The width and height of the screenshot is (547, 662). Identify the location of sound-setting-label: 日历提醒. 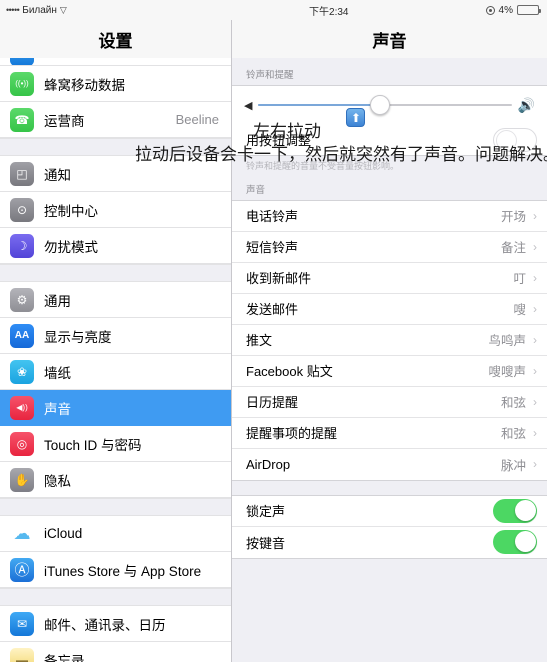
(272, 403).